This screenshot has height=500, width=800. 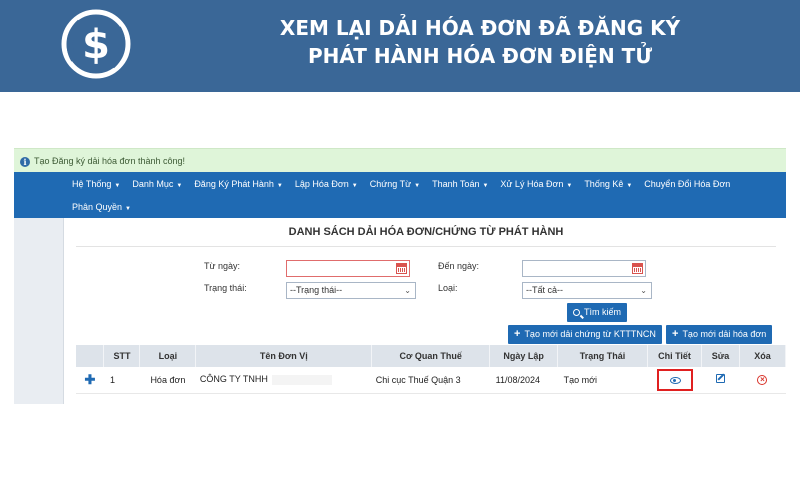 What do you see at coordinates (92, 183) in the screenshot?
I see `nav-label: Hệ Thống` at bounding box center [92, 183].